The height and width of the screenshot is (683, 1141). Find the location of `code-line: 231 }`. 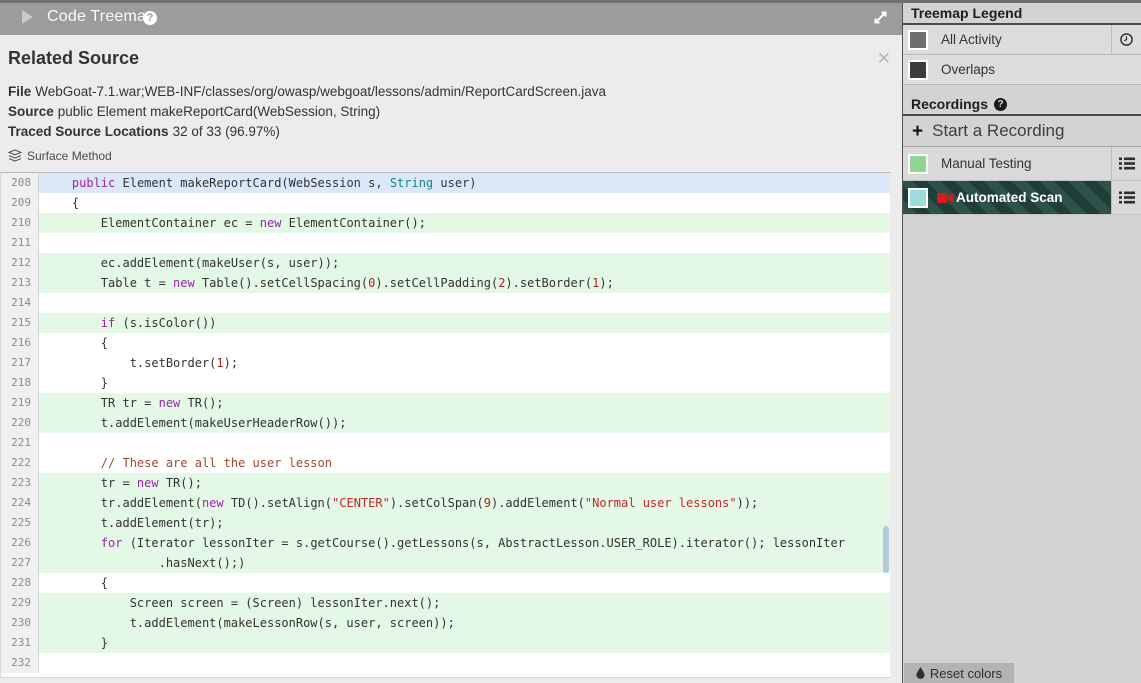

code-line: 231 } is located at coordinates (445, 643).